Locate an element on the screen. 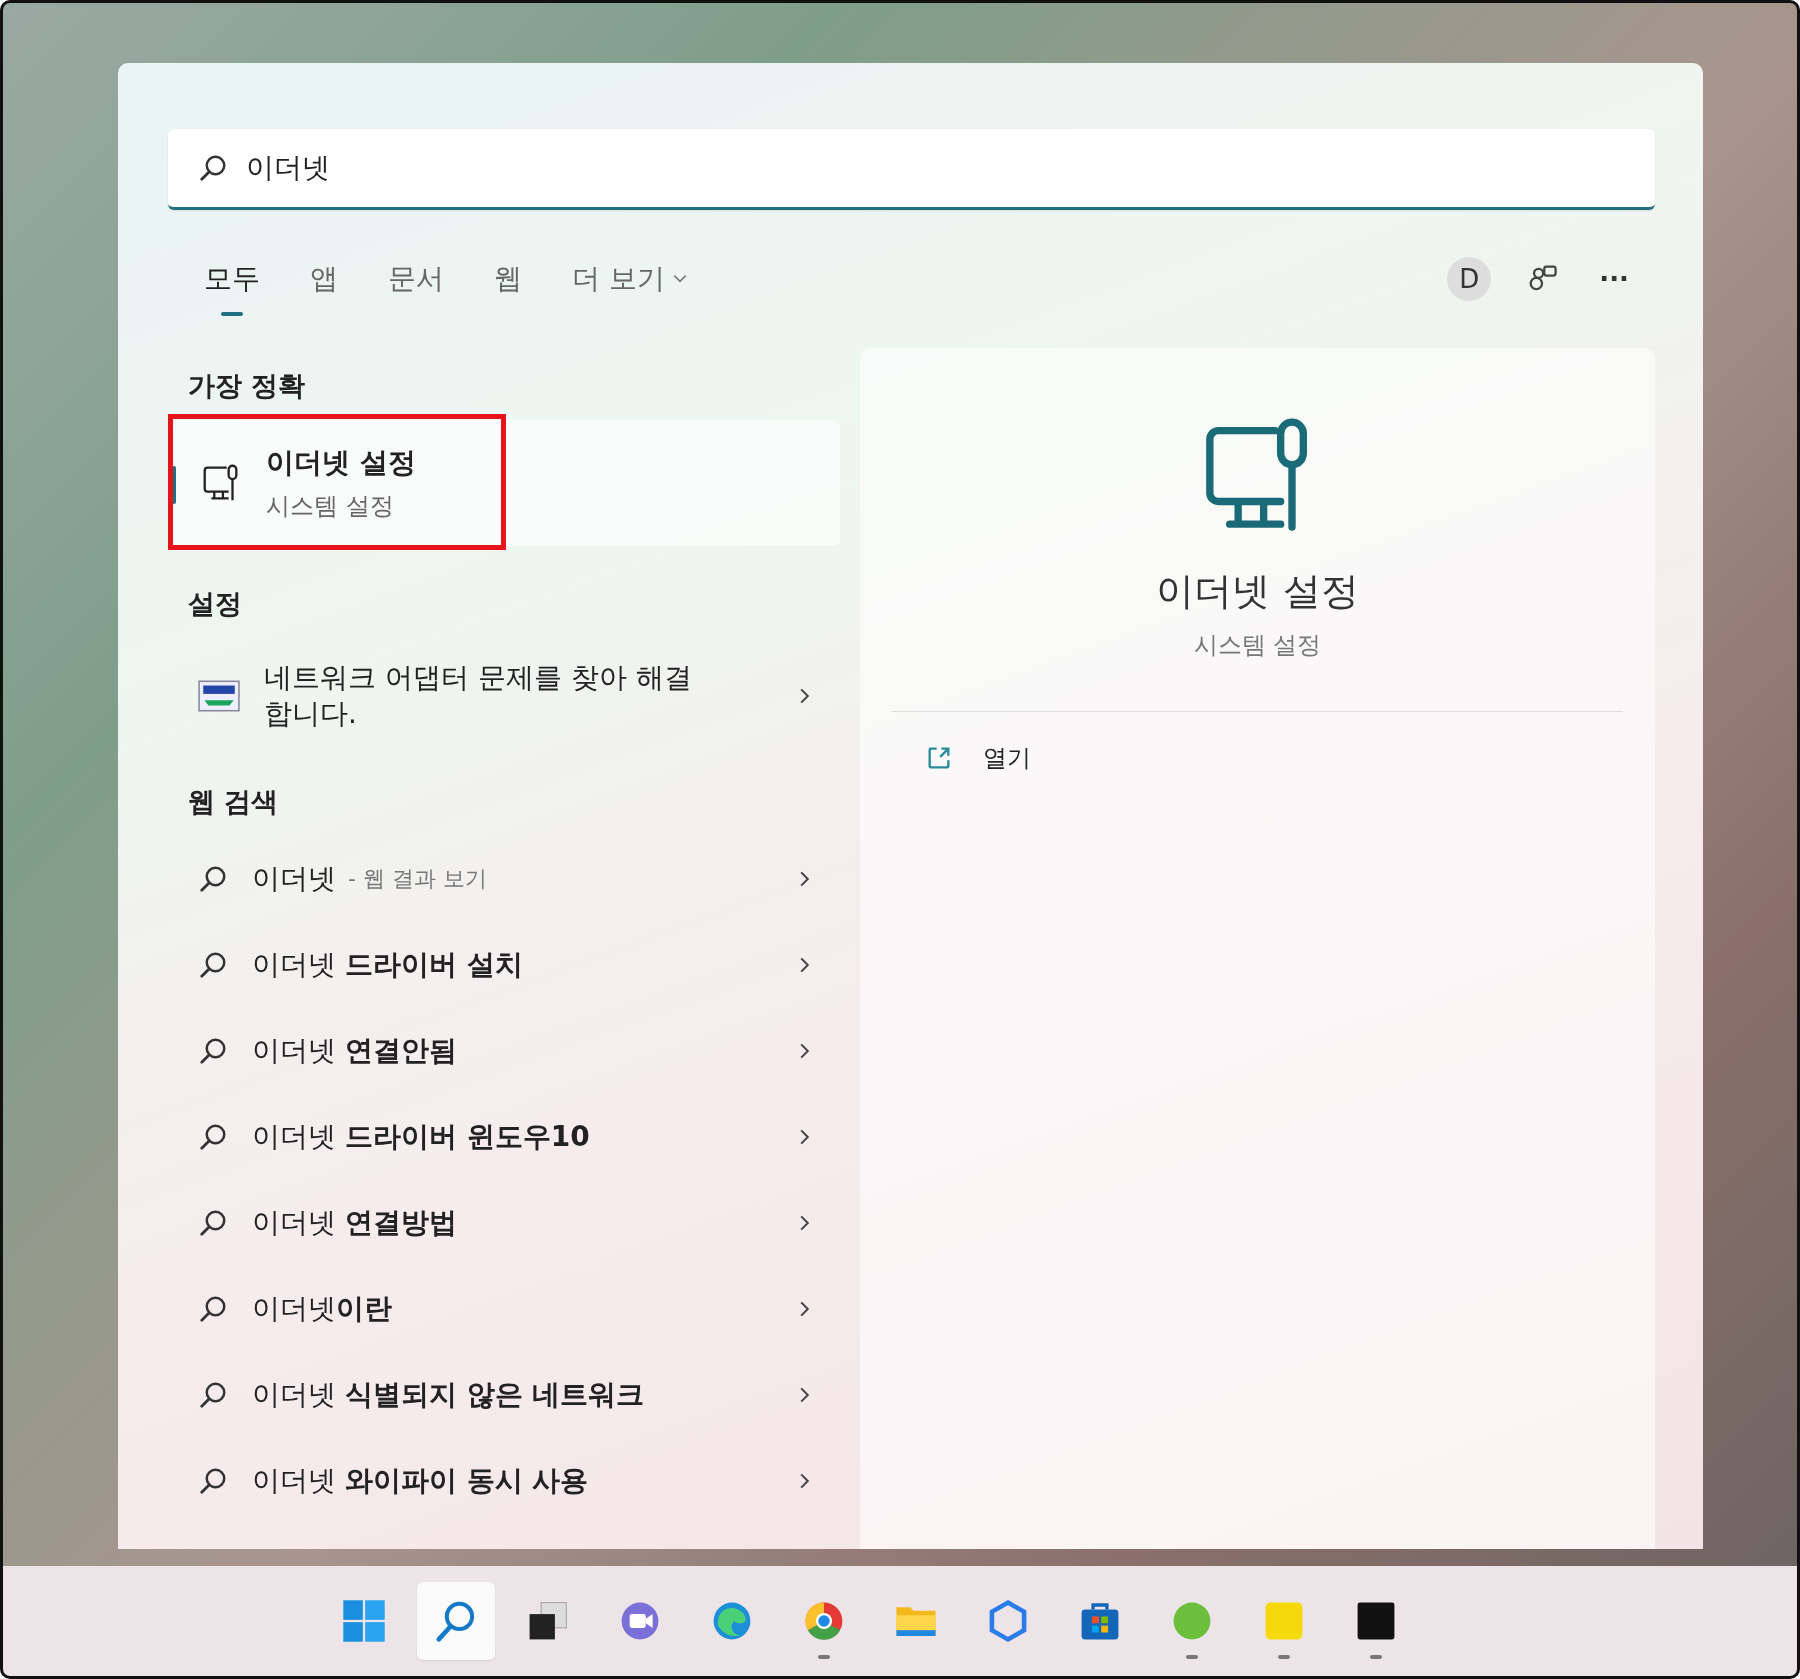 The height and width of the screenshot is (1679, 1800). section-heading: 웹 검색 is located at coordinates (233, 802).